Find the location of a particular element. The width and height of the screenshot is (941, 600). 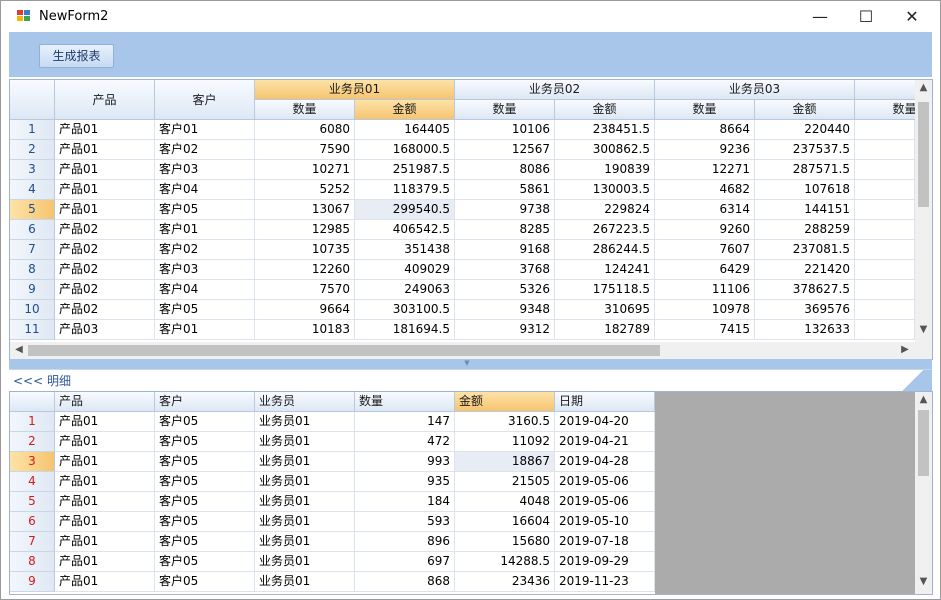

cell-quantity: 10735 is located at coordinates (305, 250).